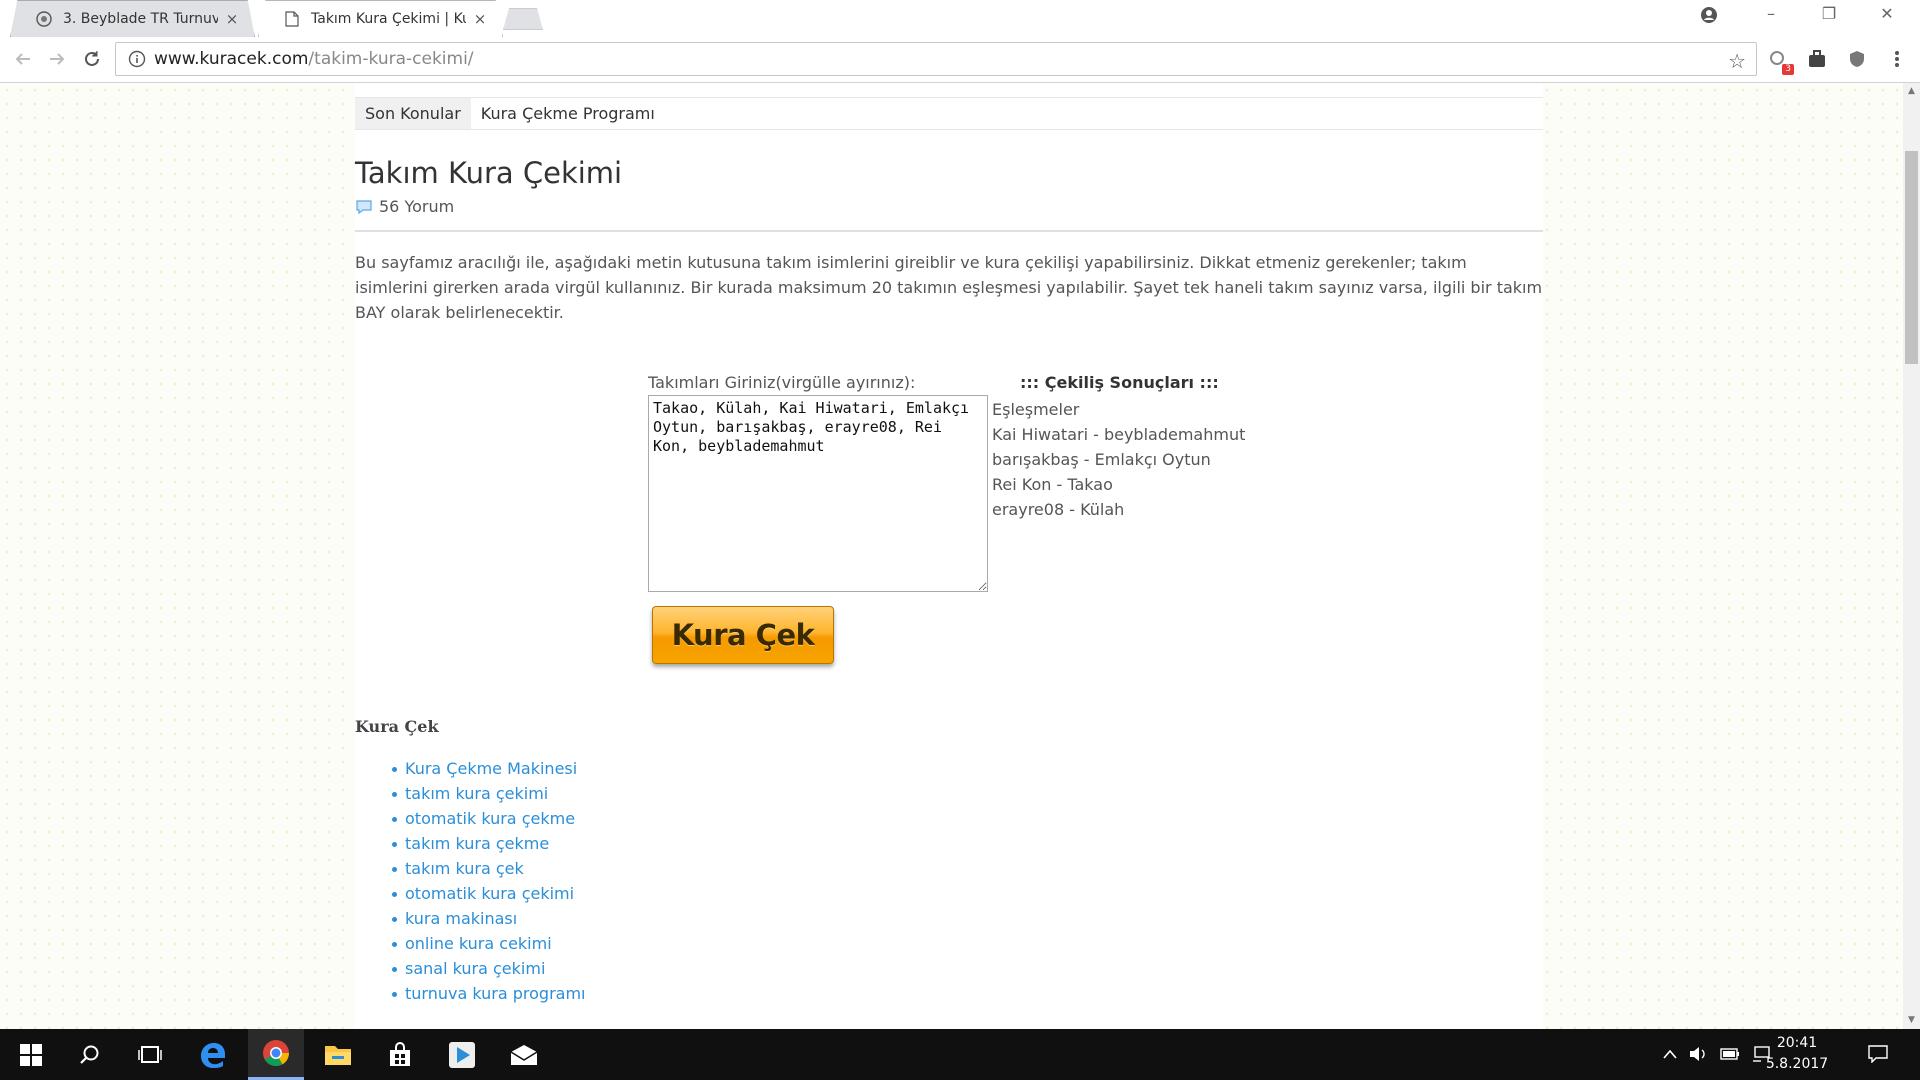 The height and width of the screenshot is (1080, 1920). What do you see at coordinates (960, 1054) in the screenshot?
I see `windows-taskbar: 20:41 5.8.2017` at bounding box center [960, 1054].